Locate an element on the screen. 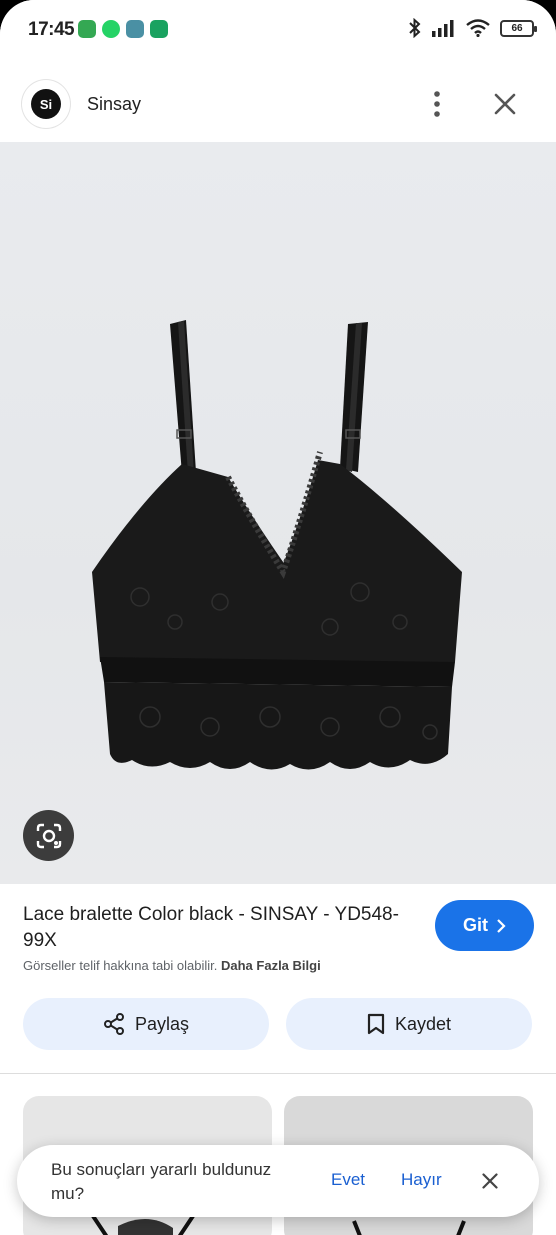  google-lens-button is located at coordinates (48, 835).